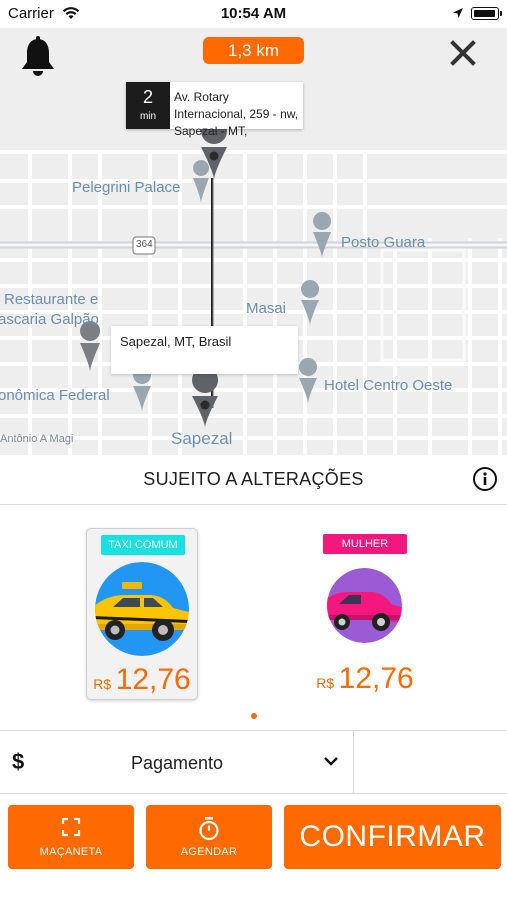 The image size is (507, 900). What do you see at coordinates (142, 609) in the screenshot?
I see `taxi-car-icon` at bounding box center [142, 609].